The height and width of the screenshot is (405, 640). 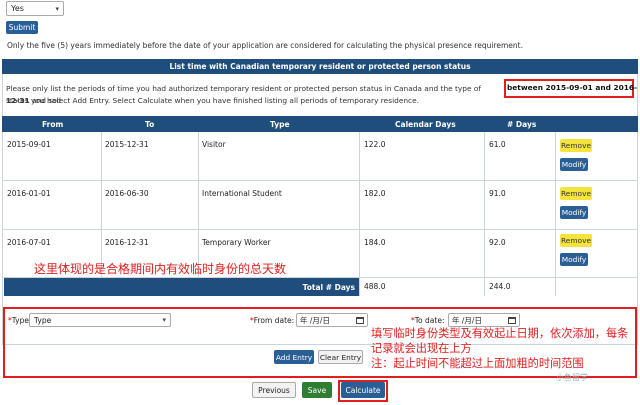 I want to click on previous-button: Previous, so click(x=274, y=390).